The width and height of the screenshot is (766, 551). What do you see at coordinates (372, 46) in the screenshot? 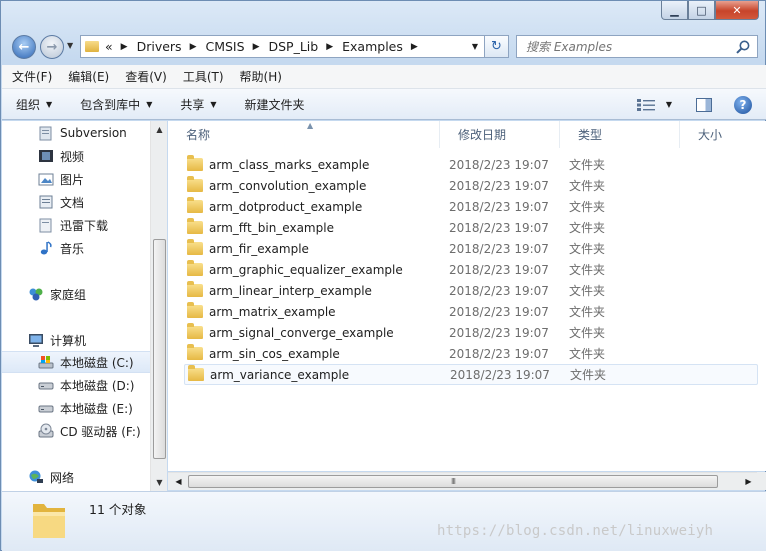
I see `breadcrumb-examples: Examples` at bounding box center [372, 46].